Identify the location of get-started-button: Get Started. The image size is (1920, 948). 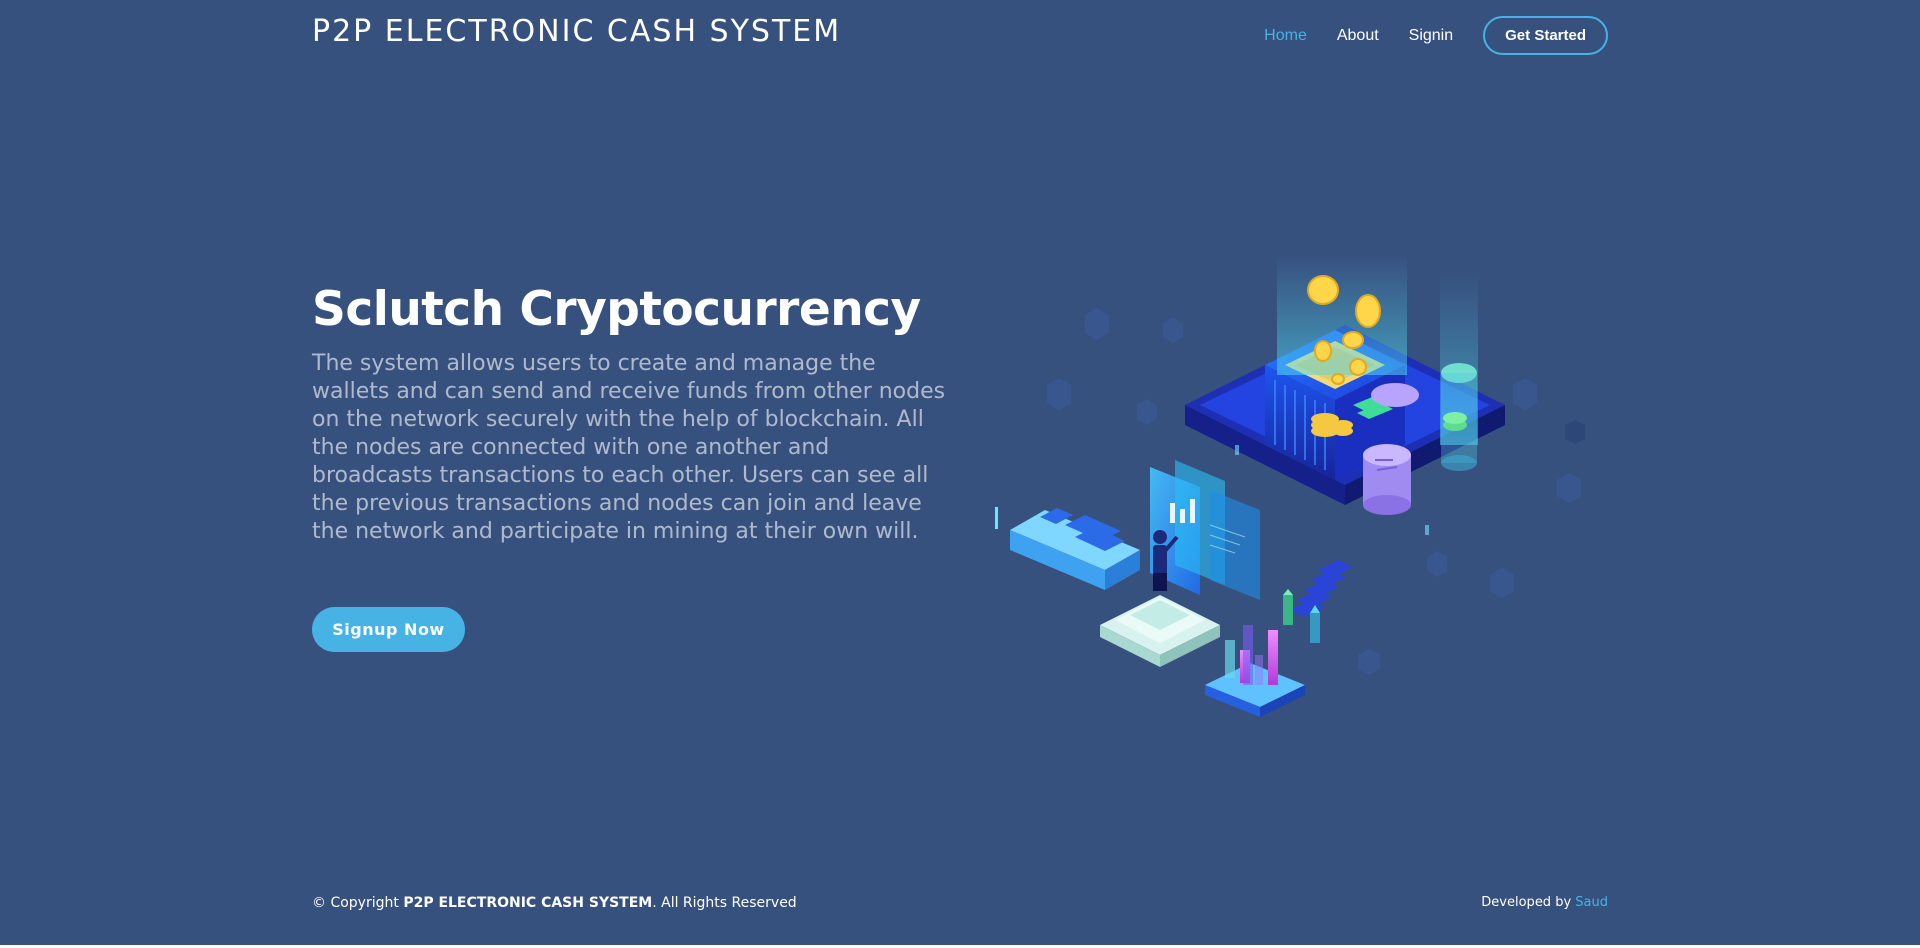
(1545, 35).